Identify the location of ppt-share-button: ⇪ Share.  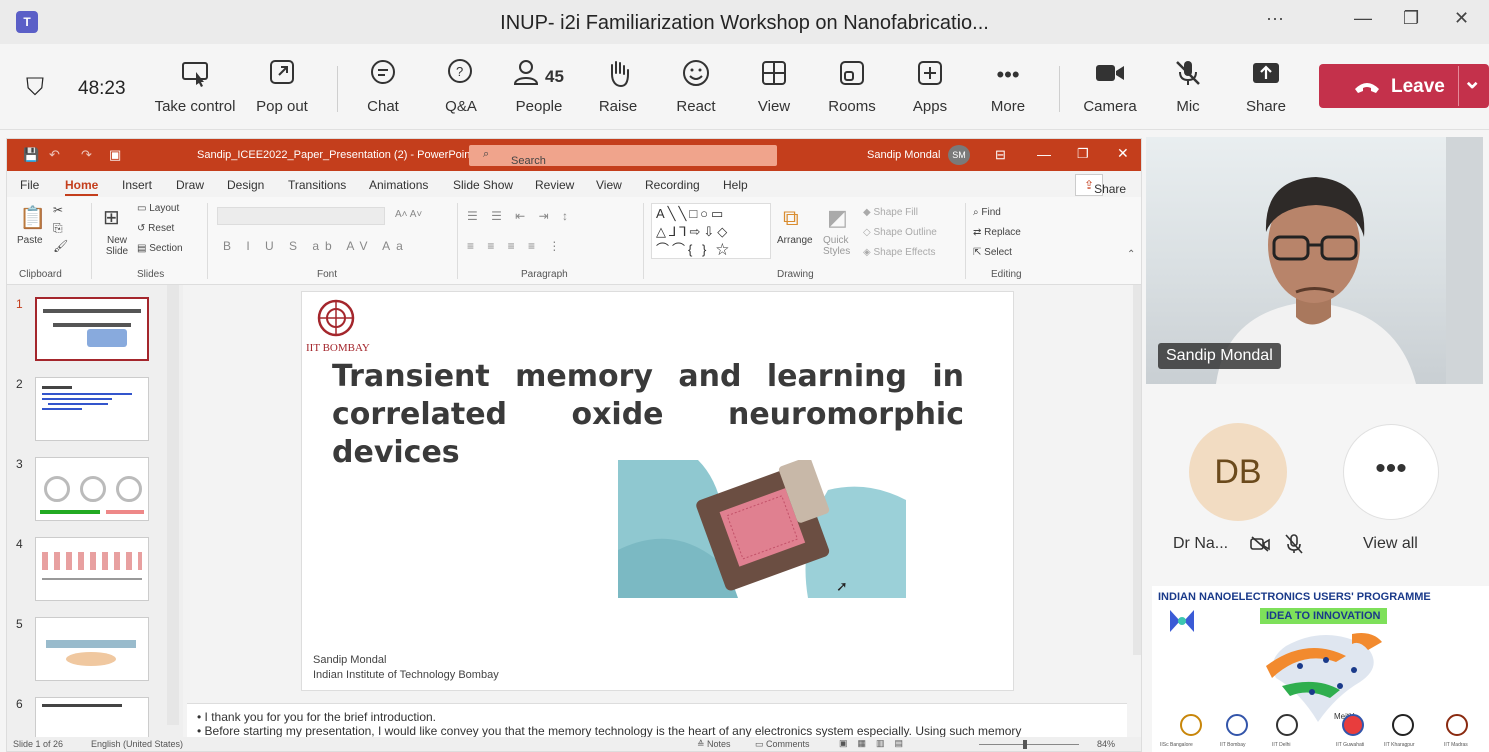
(1100, 185).